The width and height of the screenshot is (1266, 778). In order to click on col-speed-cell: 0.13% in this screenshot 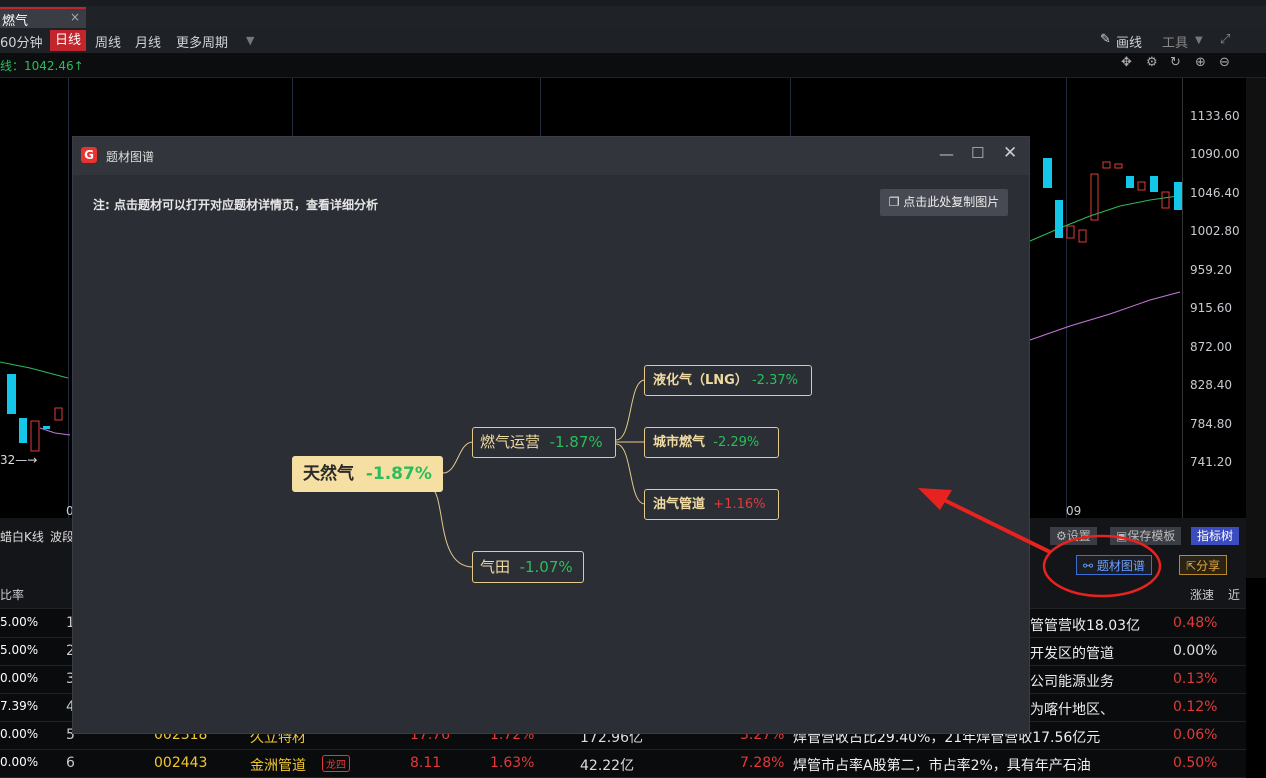, I will do `click(1195, 679)`.